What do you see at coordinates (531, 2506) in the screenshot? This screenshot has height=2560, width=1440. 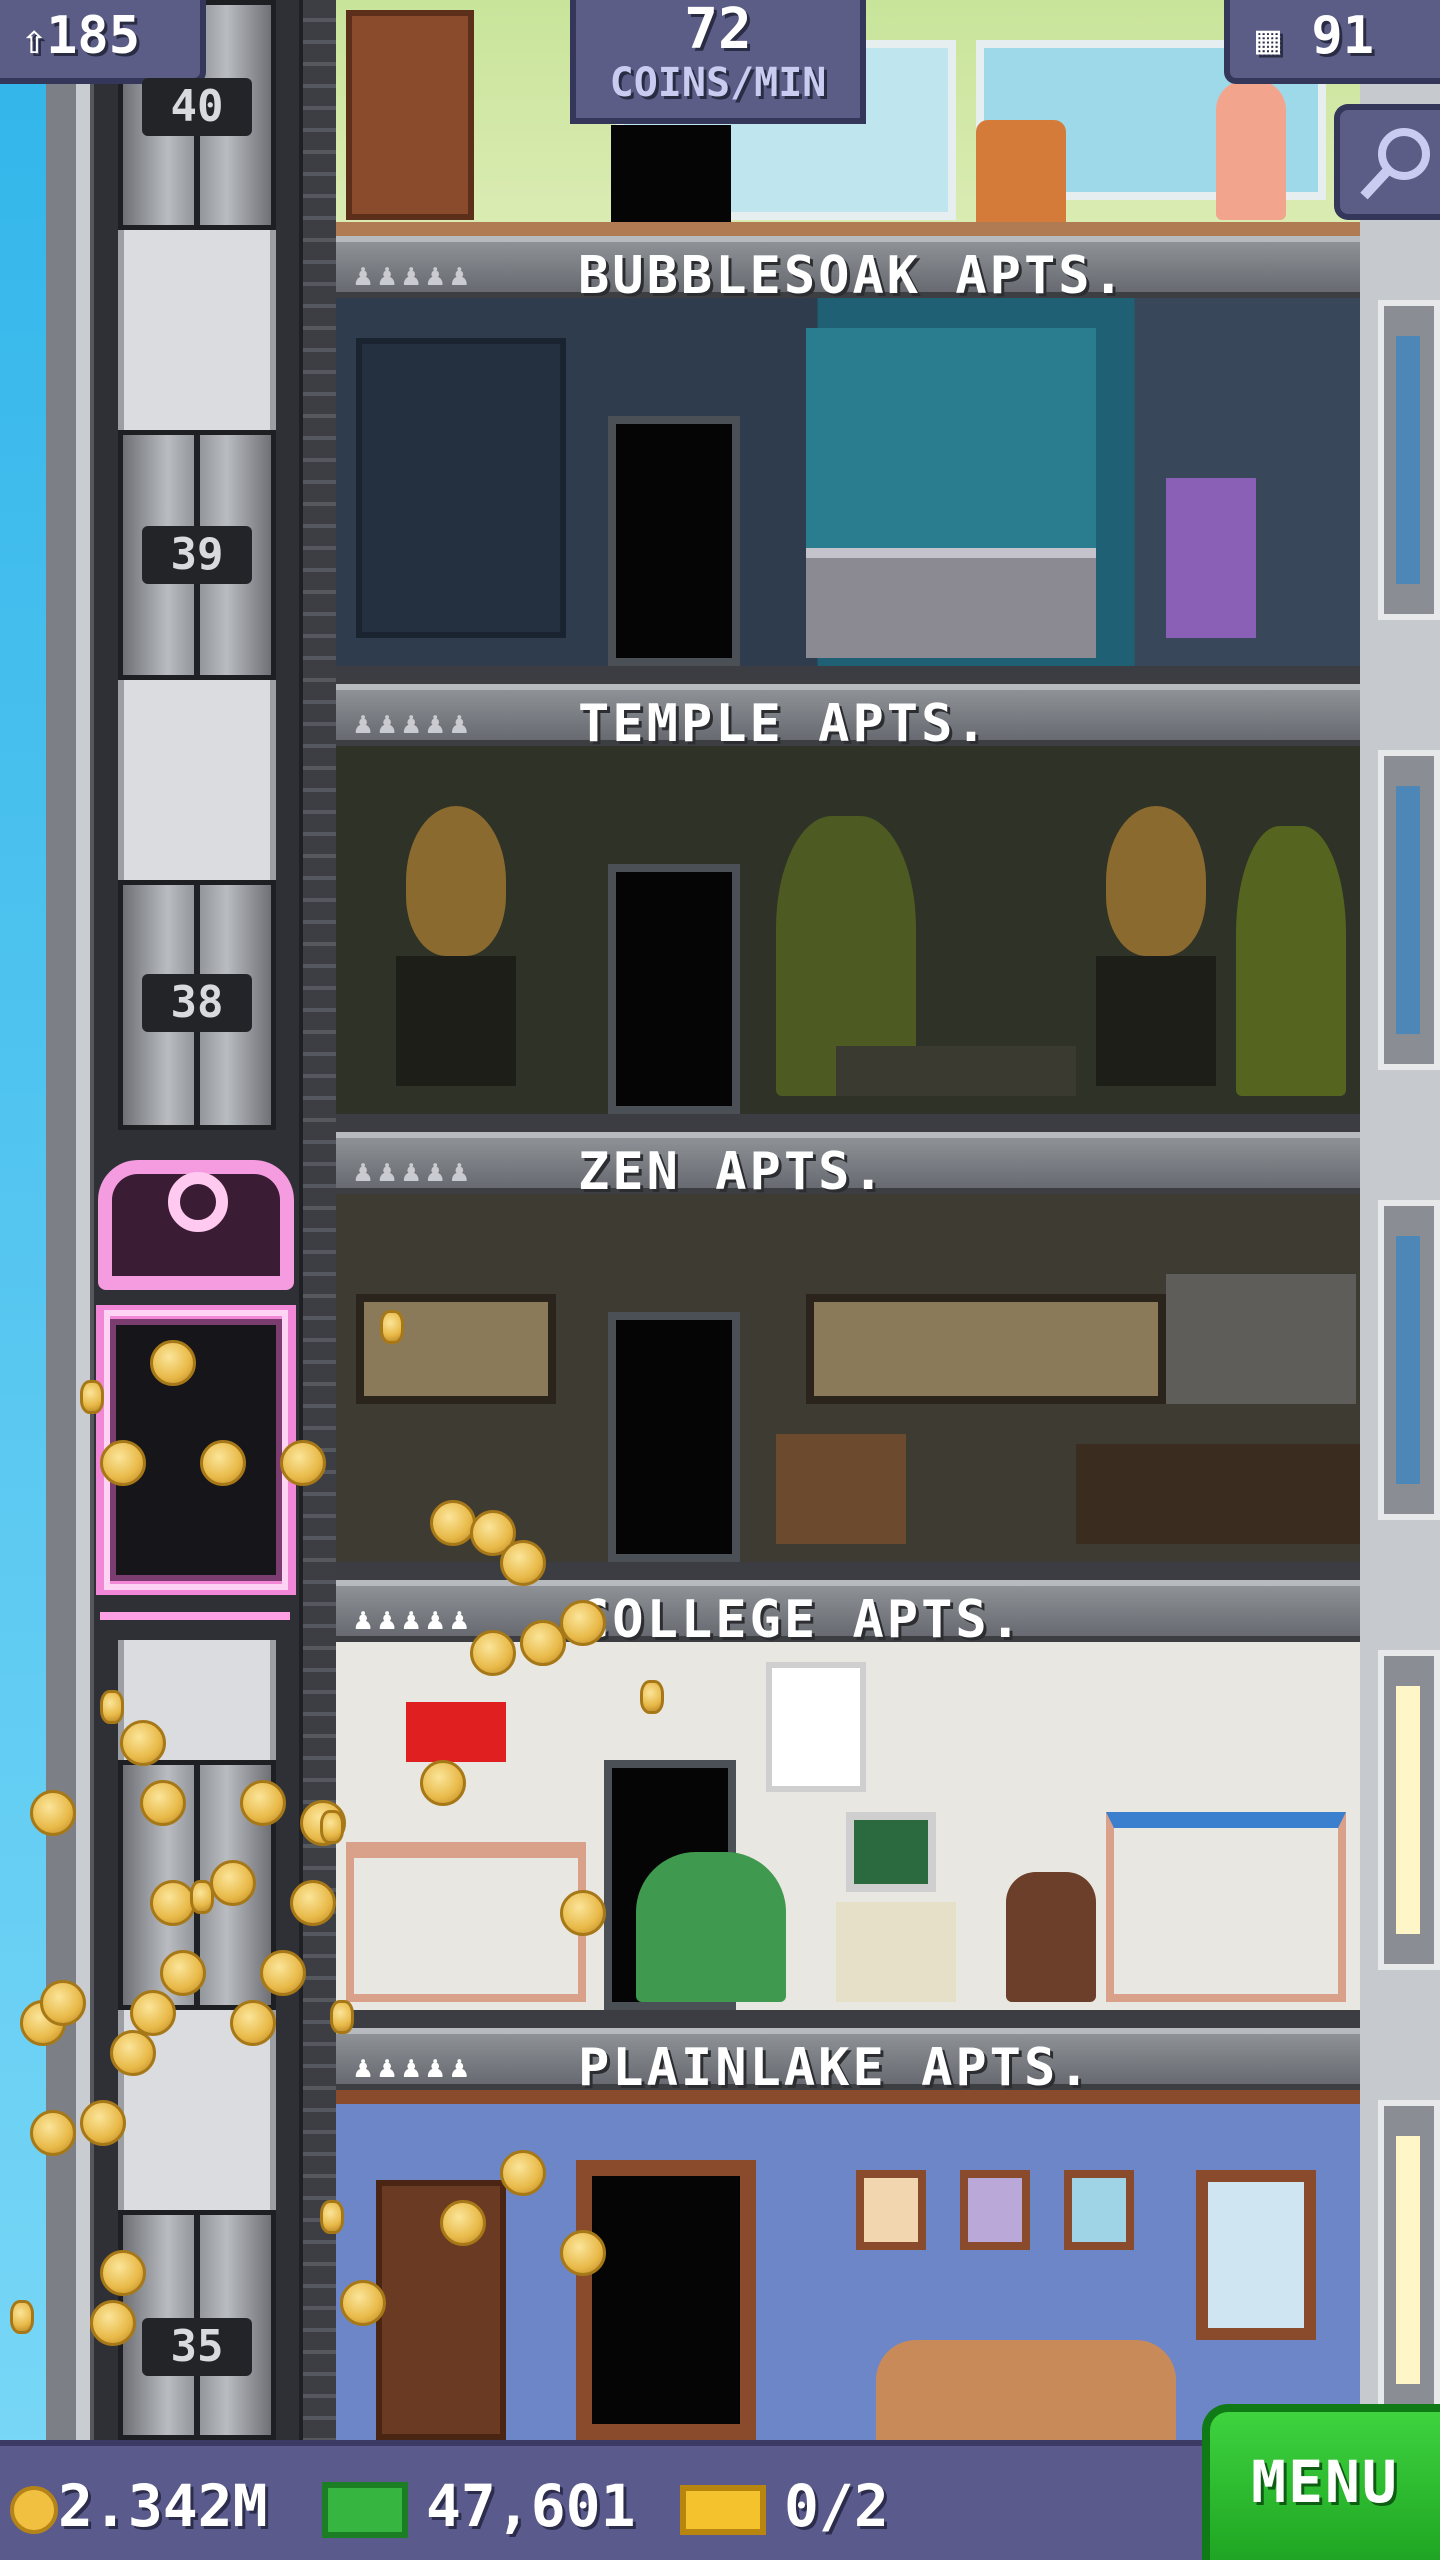 I see `bux-value: 47,601` at bounding box center [531, 2506].